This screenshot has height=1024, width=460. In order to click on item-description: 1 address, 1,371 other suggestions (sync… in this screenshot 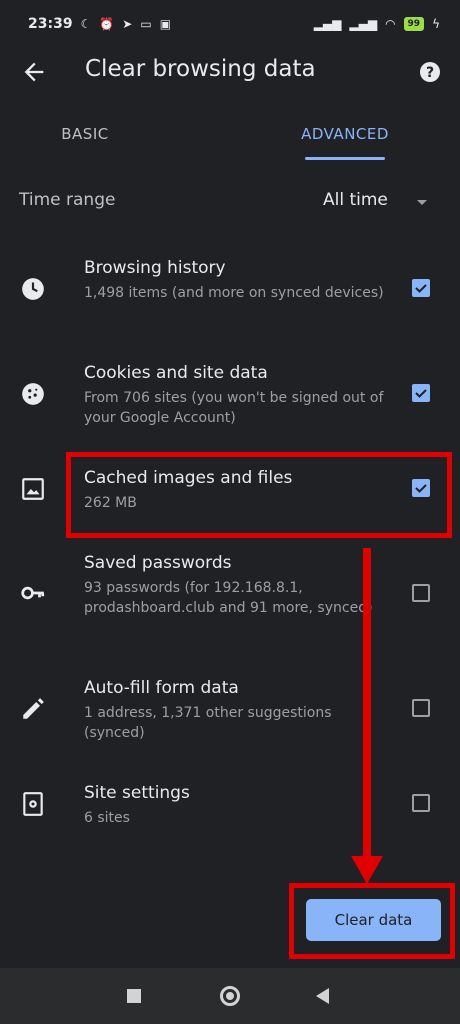, I will do `click(208, 723)`.